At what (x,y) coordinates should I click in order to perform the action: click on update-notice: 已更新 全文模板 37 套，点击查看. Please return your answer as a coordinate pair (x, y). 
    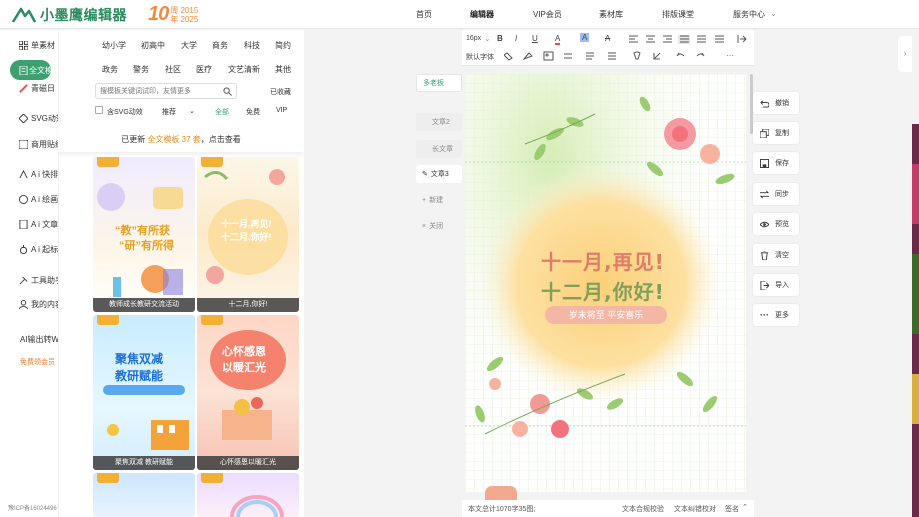
    Looking at the image, I should click on (181, 137).